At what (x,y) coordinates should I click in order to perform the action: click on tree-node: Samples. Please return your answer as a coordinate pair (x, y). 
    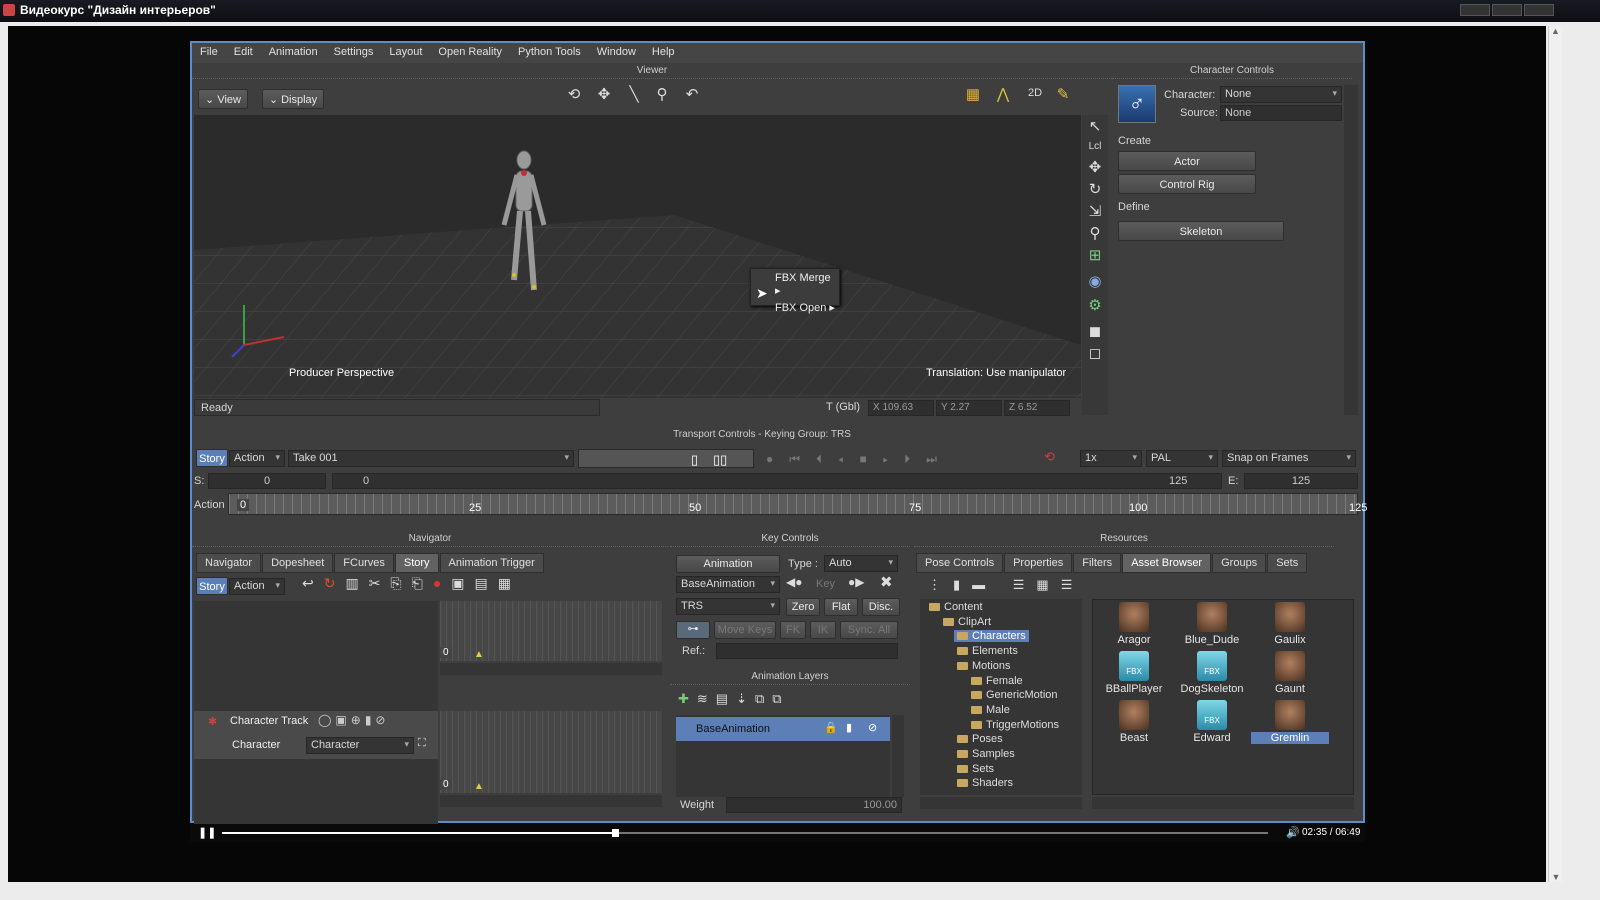
    Looking at the image, I should click on (986, 754).